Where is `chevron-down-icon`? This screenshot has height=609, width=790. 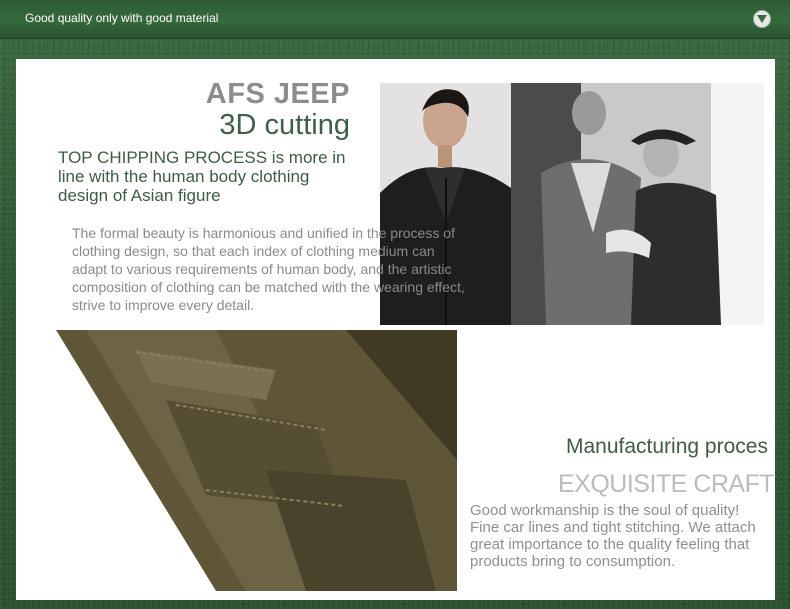 chevron-down-icon is located at coordinates (762, 19).